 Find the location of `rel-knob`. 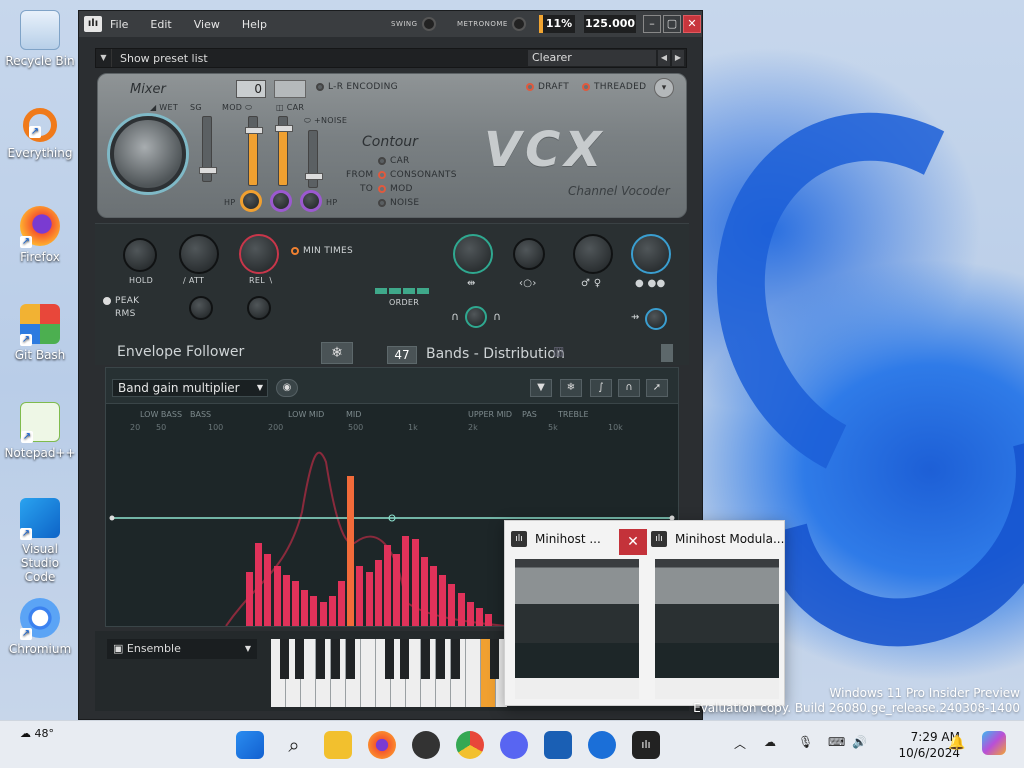

rel-knob is located at coordinates (259, 254).